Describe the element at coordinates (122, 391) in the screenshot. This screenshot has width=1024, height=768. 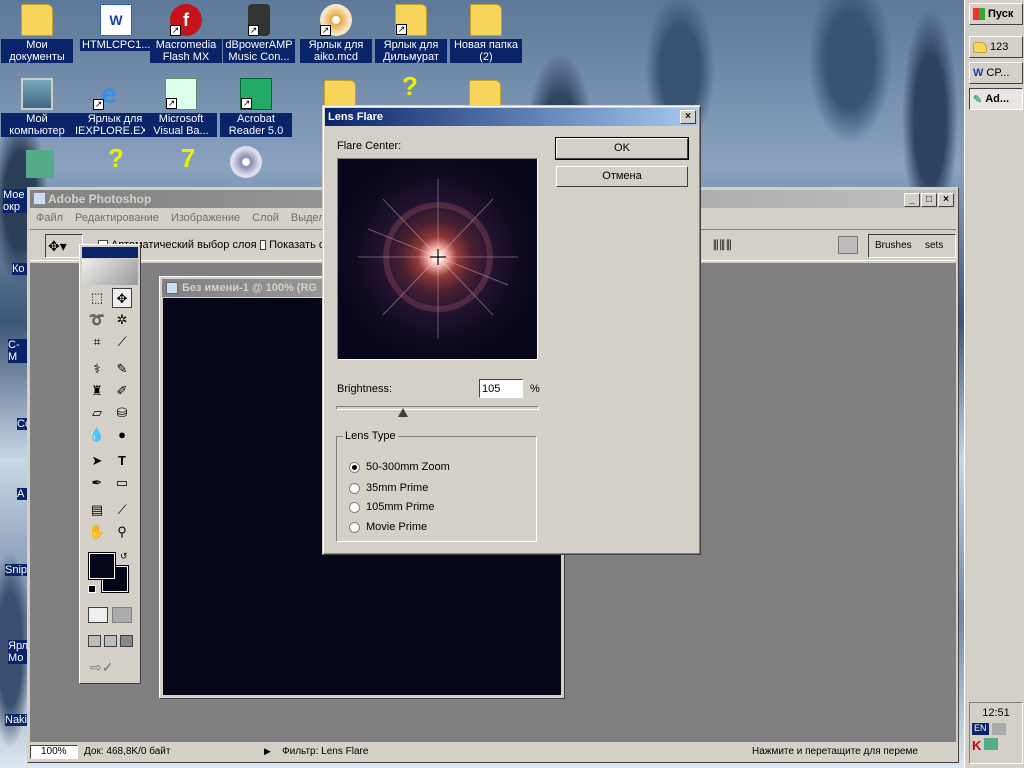
I see `history-brush-icon: ✐` at that location.